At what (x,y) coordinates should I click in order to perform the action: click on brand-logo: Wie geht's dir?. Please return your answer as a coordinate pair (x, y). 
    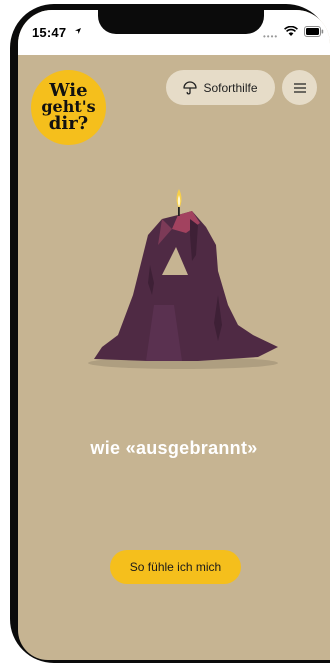
    Looking at the image, I should click on (68, 107).